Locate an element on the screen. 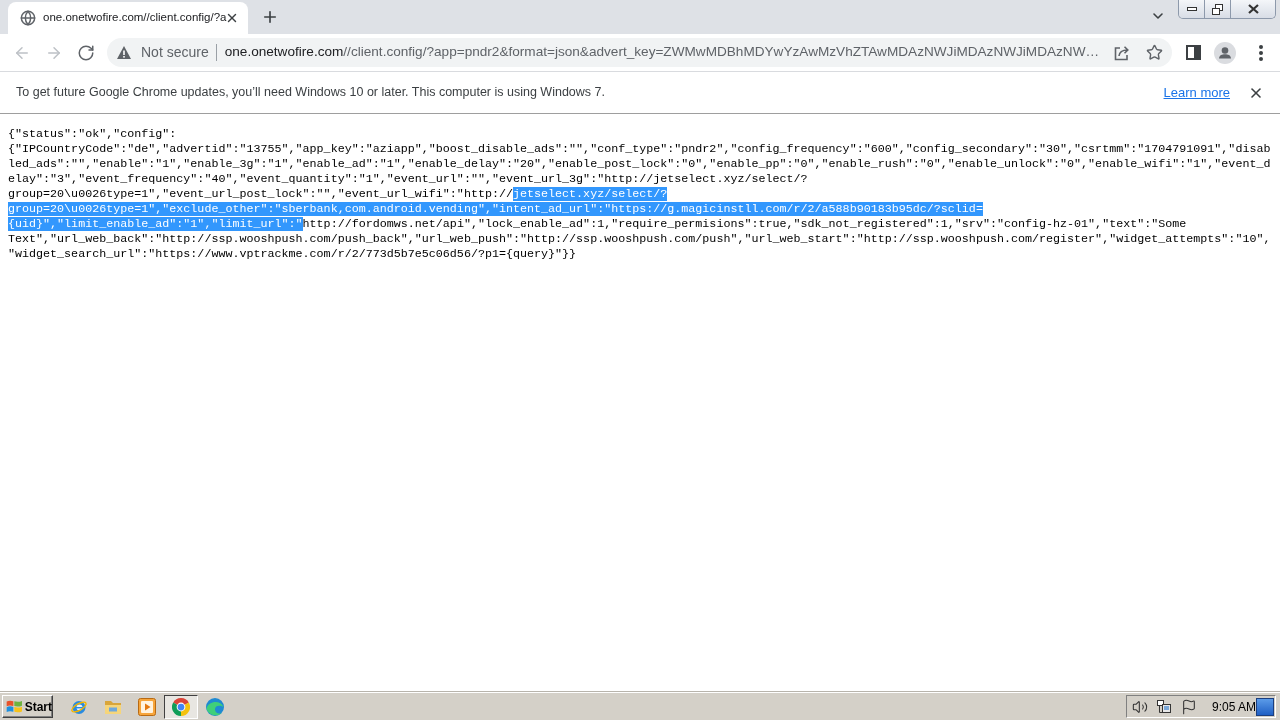 Image resolution: width=1280 pixels, height=720 pixels. close-button is located at coordinates (1253, 9).